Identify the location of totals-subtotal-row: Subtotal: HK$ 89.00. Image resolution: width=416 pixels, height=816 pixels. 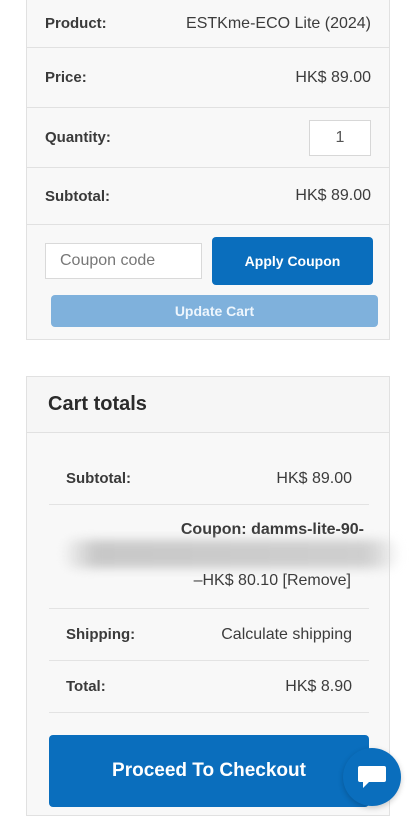
(209, 479).